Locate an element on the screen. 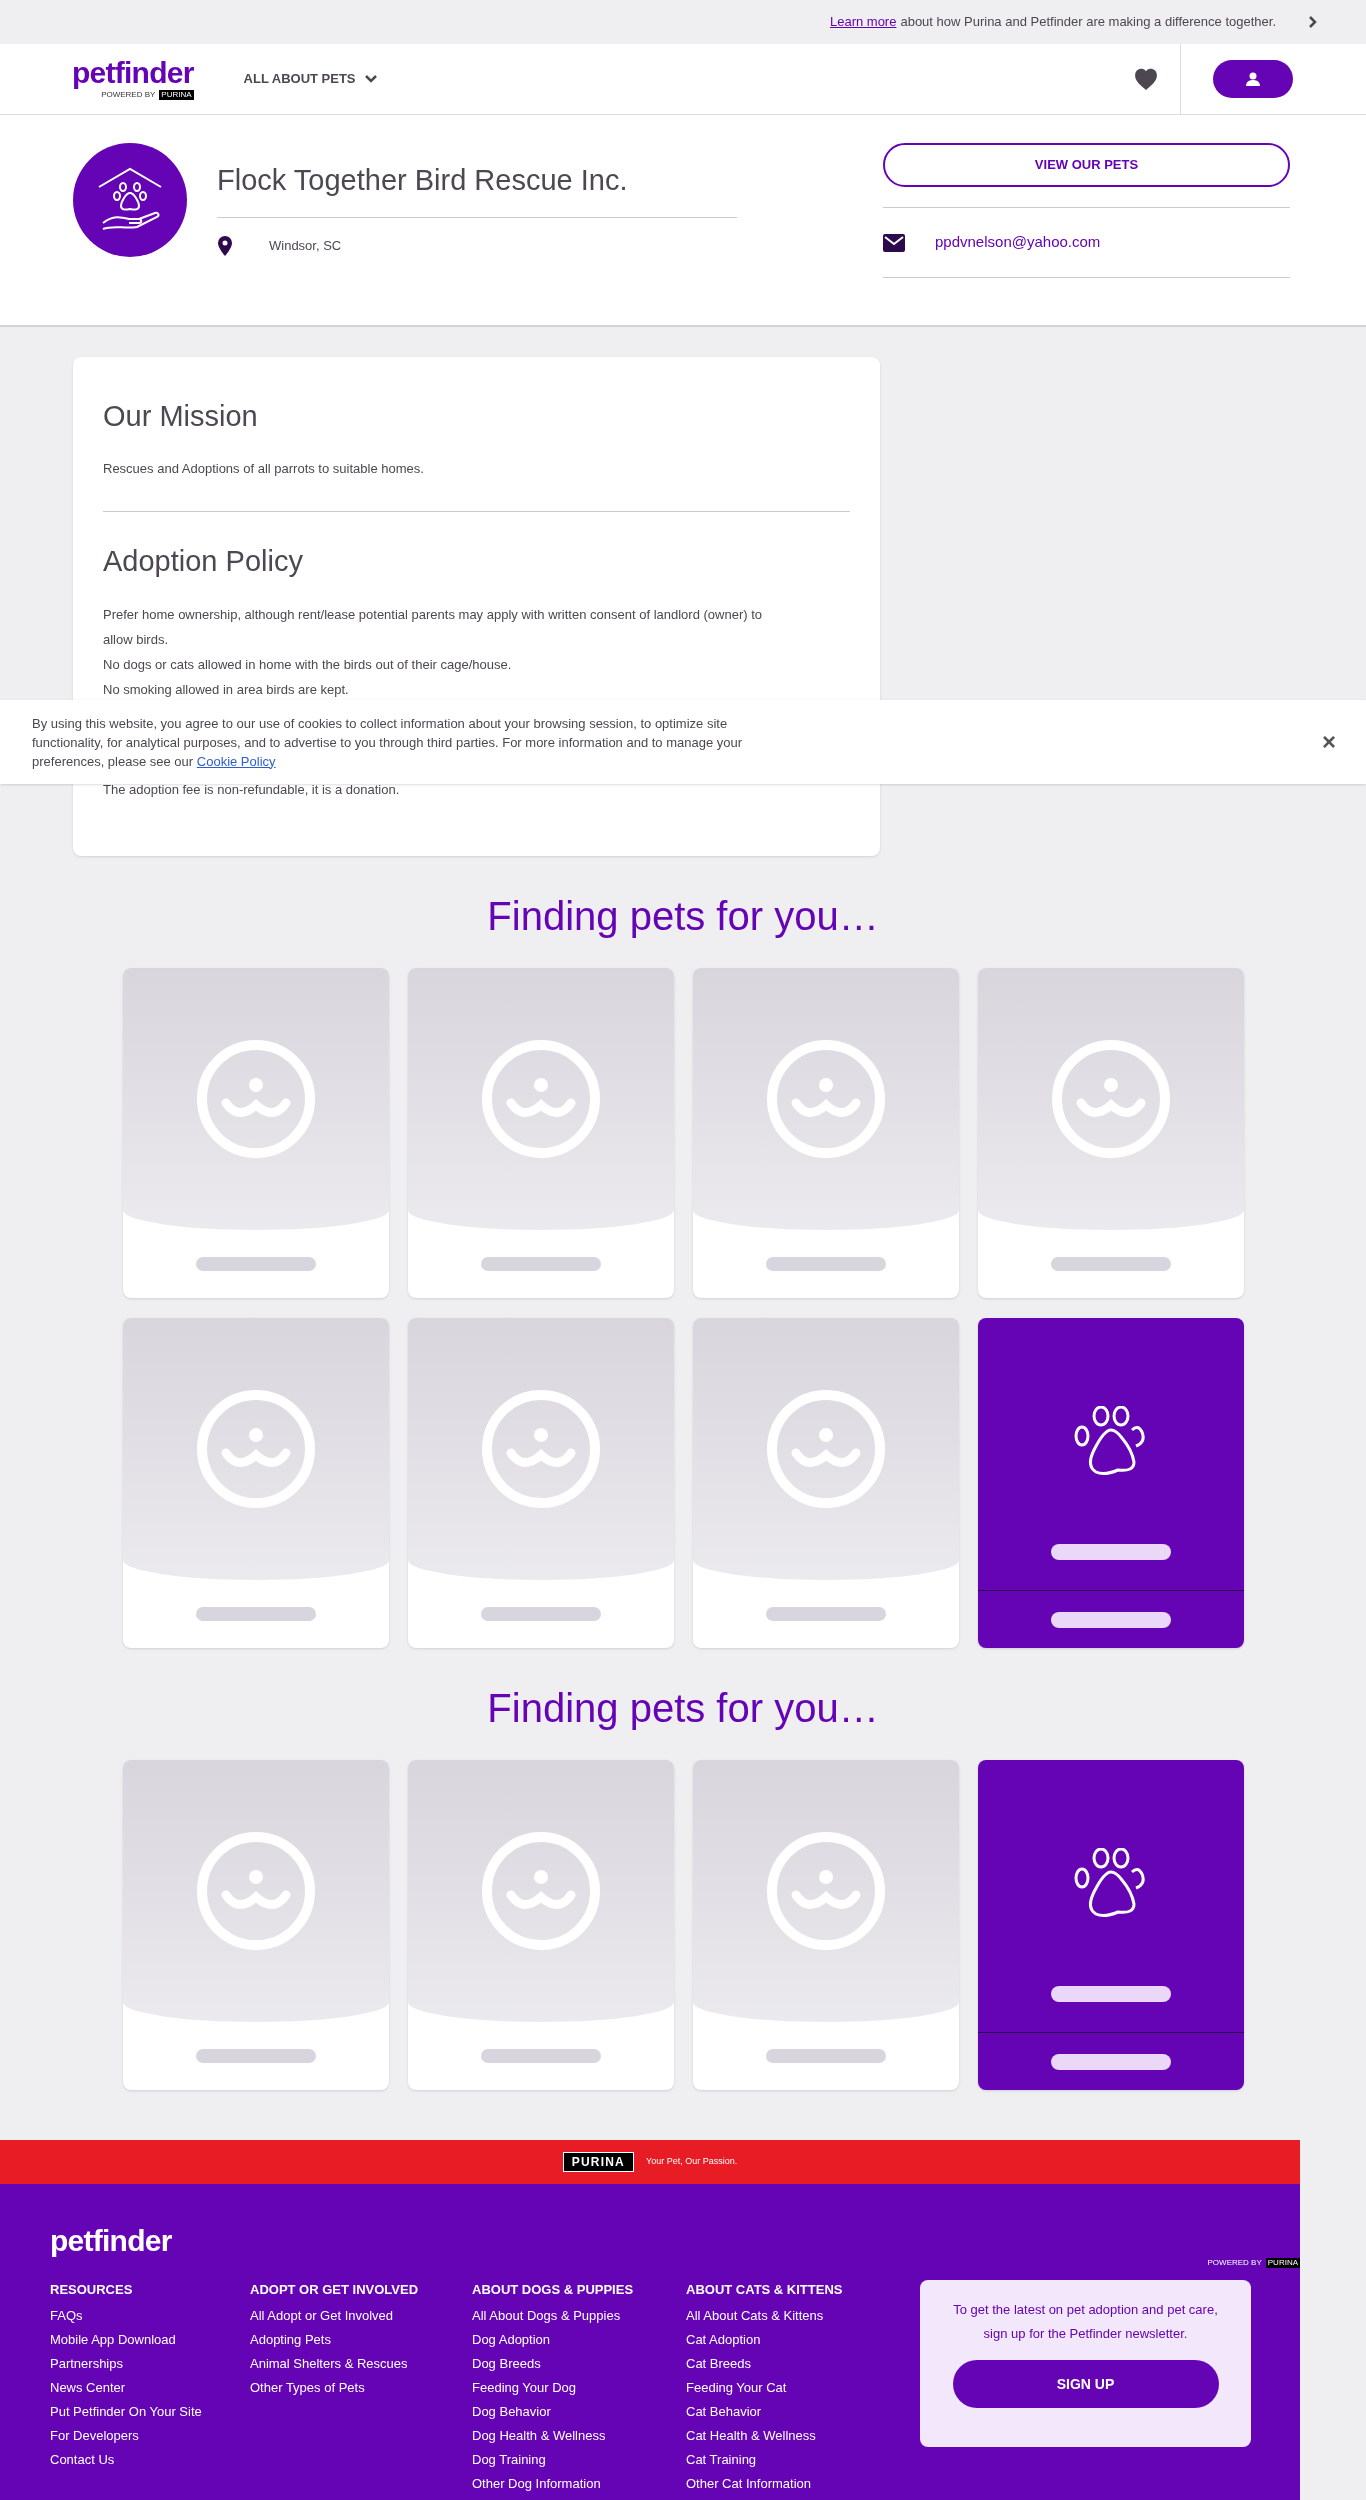 This screenshot has width=1366, height=2500. sign-up-button: SIGN UP is located at coordinates (1085, 2384).